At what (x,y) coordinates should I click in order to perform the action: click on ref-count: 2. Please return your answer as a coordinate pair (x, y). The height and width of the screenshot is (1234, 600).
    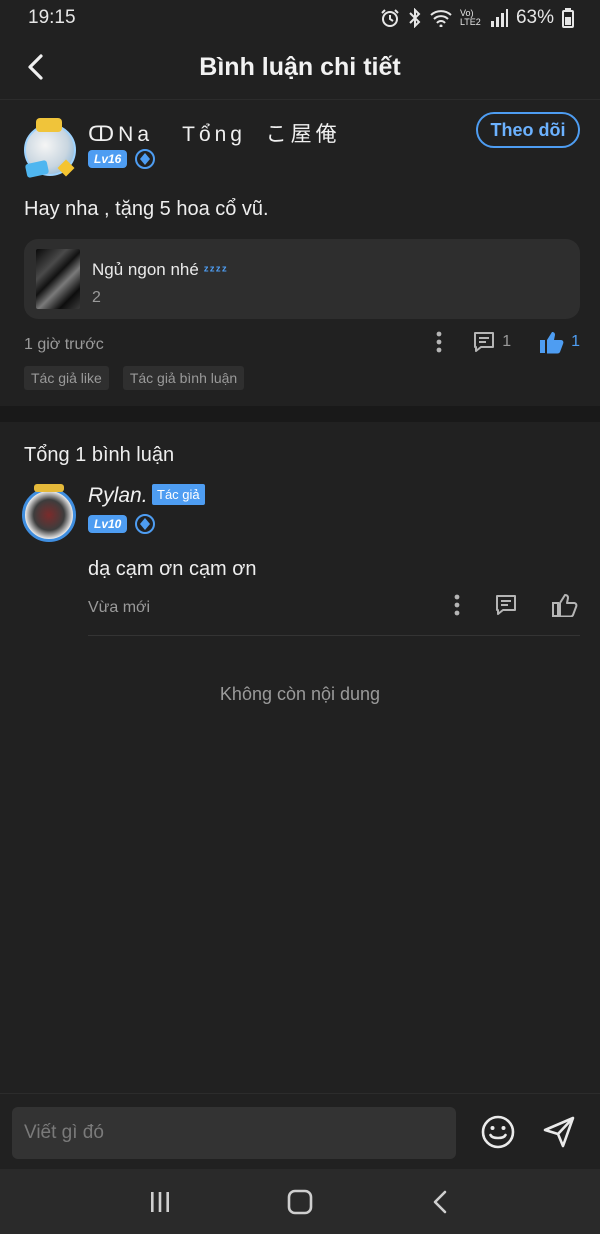
    Looking at the image, I should click on (96, 297).